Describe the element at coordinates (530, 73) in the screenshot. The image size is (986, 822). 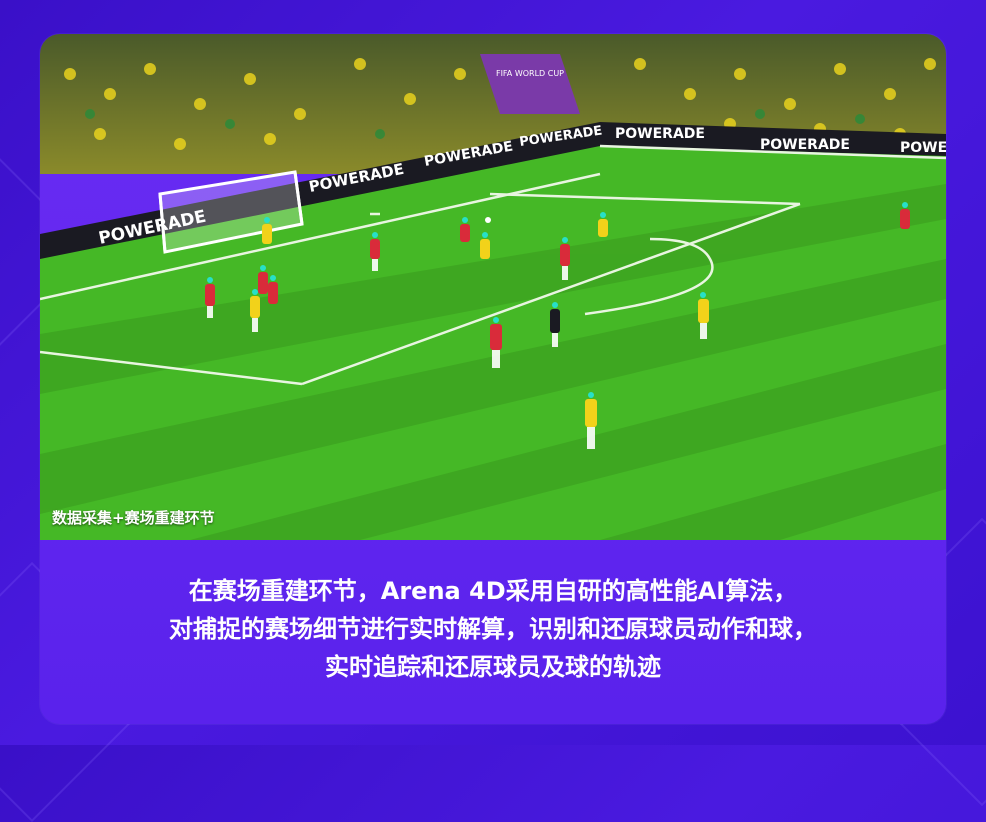
I see `svg-text: FIFA WORLD CUP` at that location.